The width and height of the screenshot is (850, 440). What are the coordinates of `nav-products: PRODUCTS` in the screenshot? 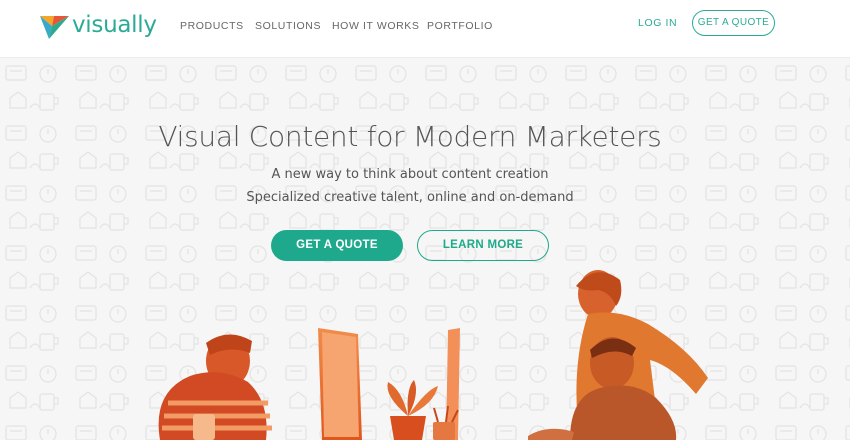 It's located at (212, 26).